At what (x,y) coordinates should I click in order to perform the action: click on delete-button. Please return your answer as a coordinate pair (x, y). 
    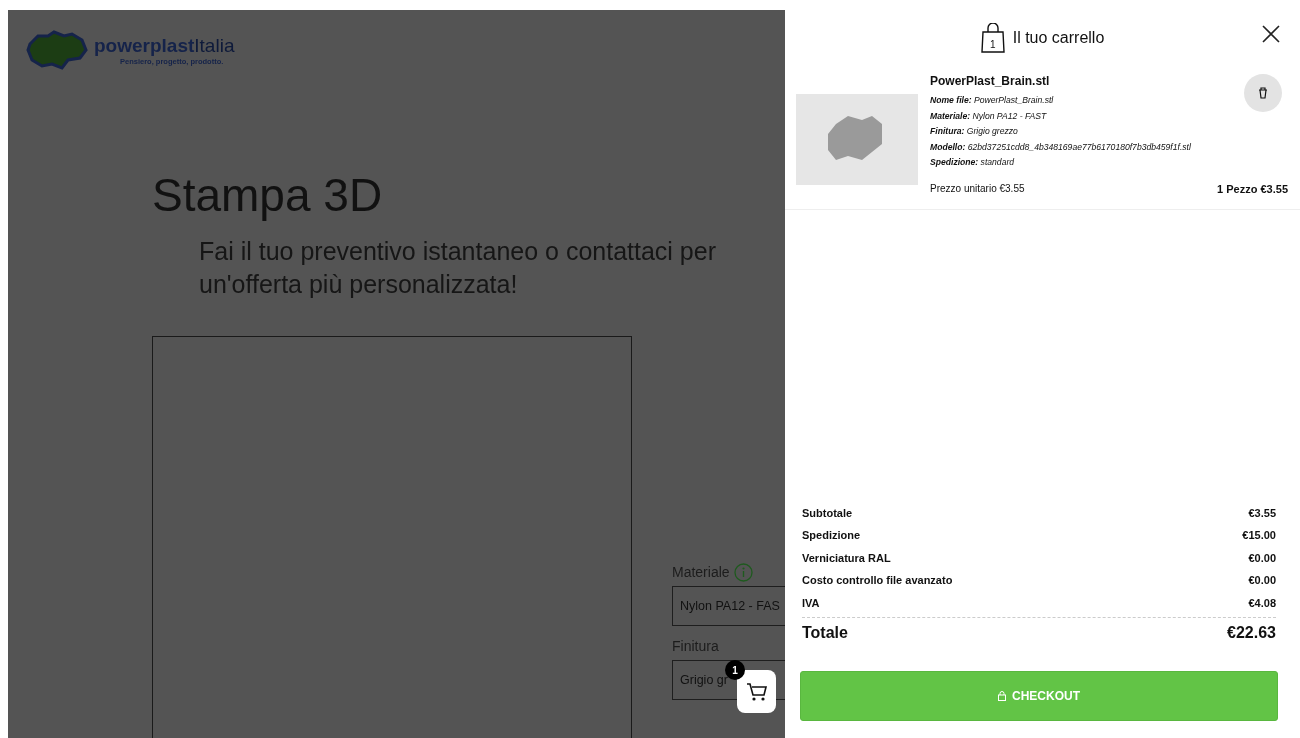
    Looking at the image, I should click on (1263, 93).